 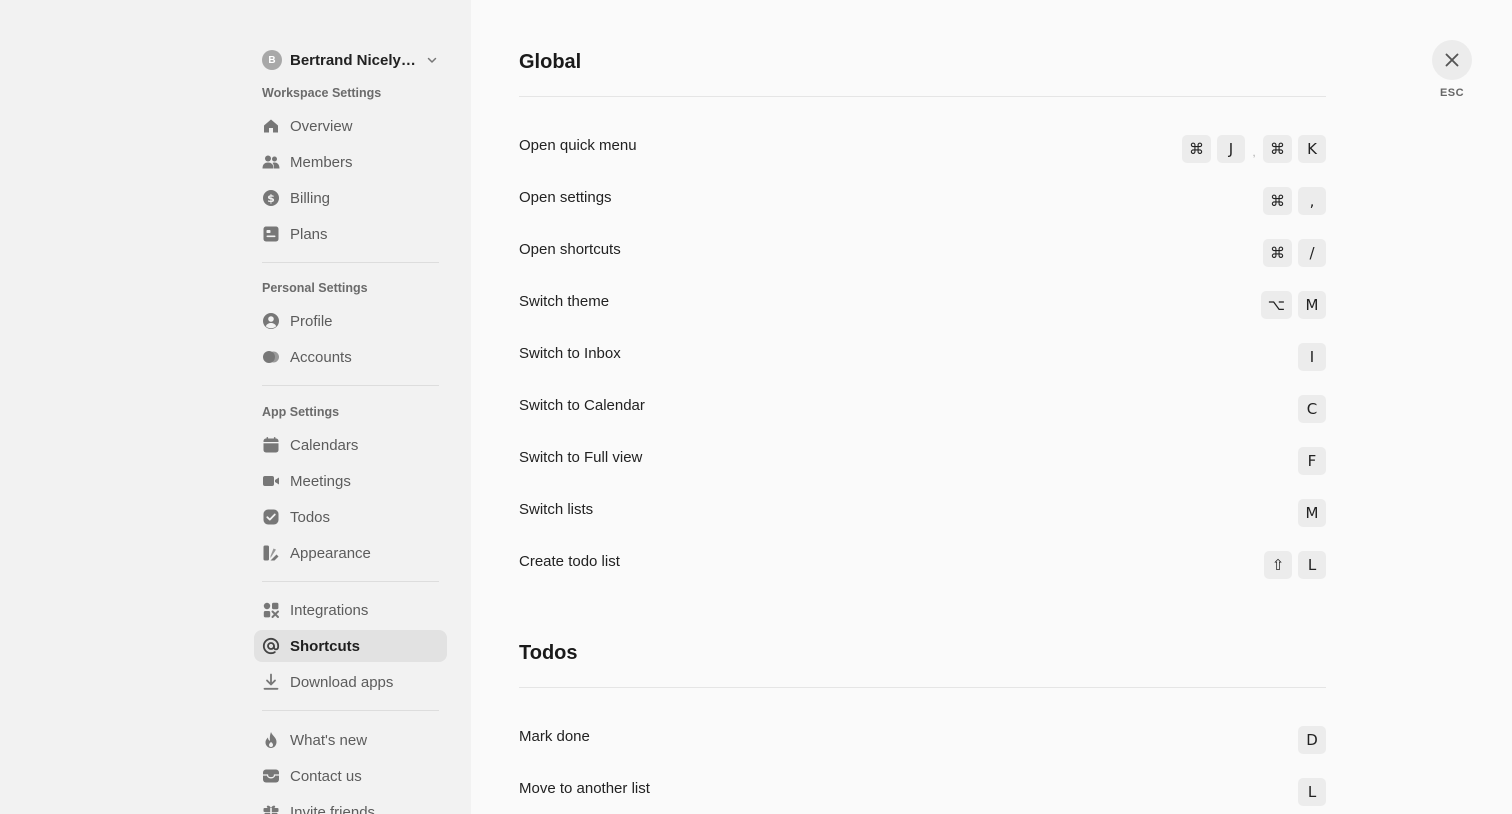 I want to click on key-cap: /, so click(x=1312, y=253).